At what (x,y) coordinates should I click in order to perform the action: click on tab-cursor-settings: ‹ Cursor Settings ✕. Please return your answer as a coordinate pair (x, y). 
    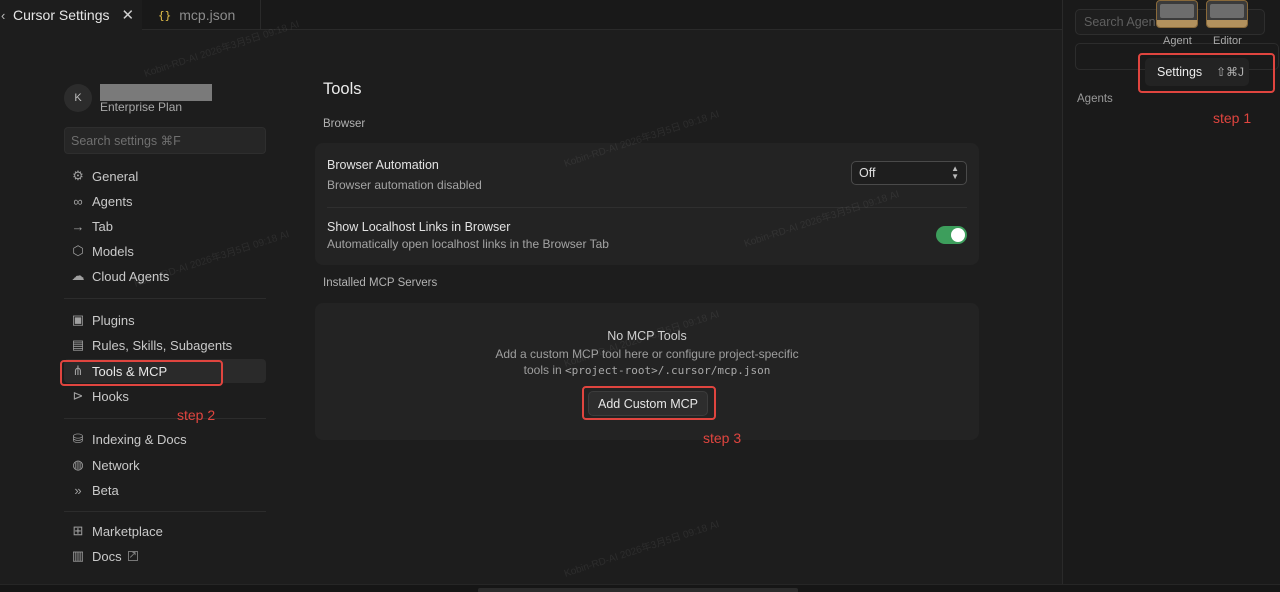
    Looking at the image, I should click on (71, 15).